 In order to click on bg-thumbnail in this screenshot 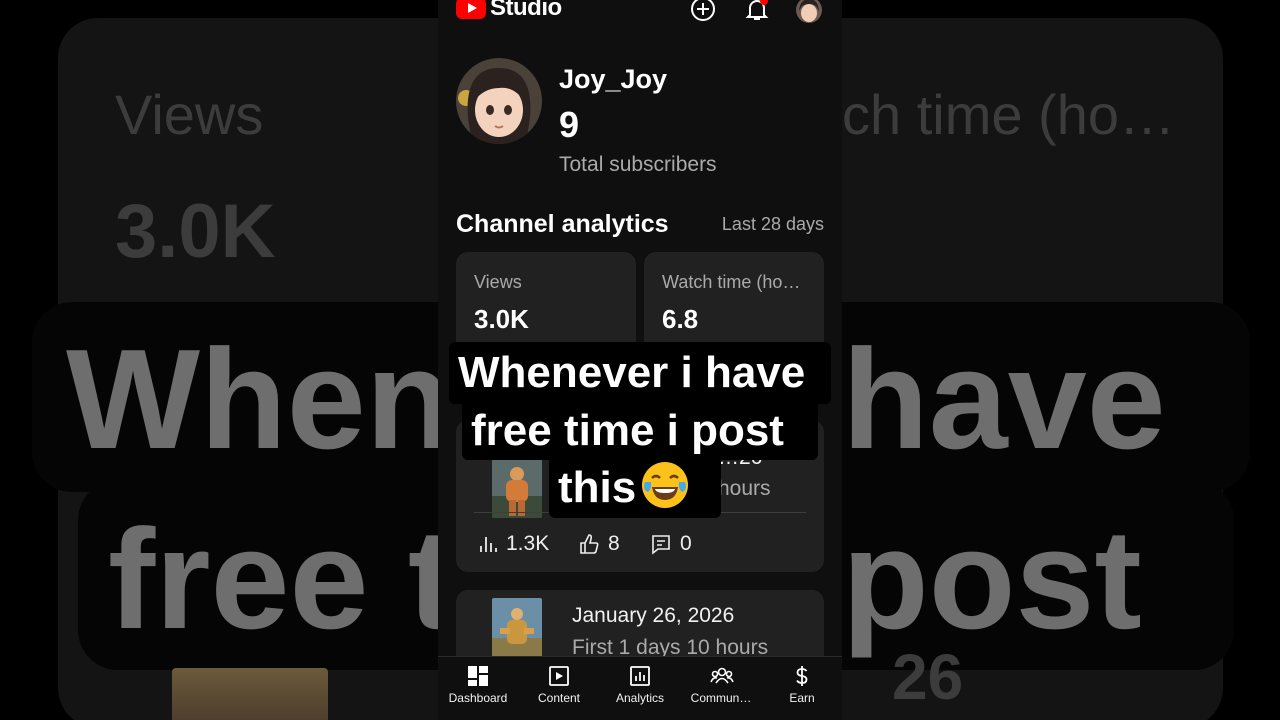, I will do `click(250, 694)`.